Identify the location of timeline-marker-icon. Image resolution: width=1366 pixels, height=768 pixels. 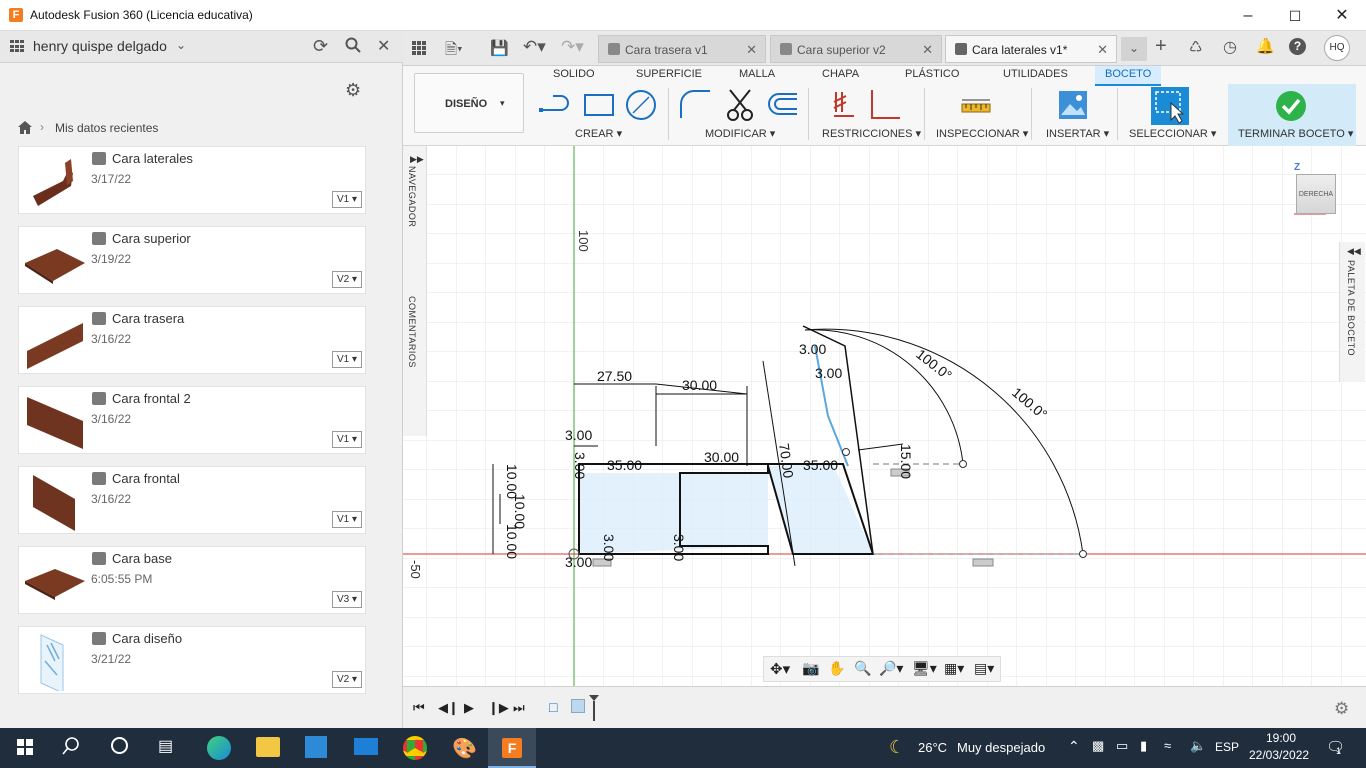
(594, 708).